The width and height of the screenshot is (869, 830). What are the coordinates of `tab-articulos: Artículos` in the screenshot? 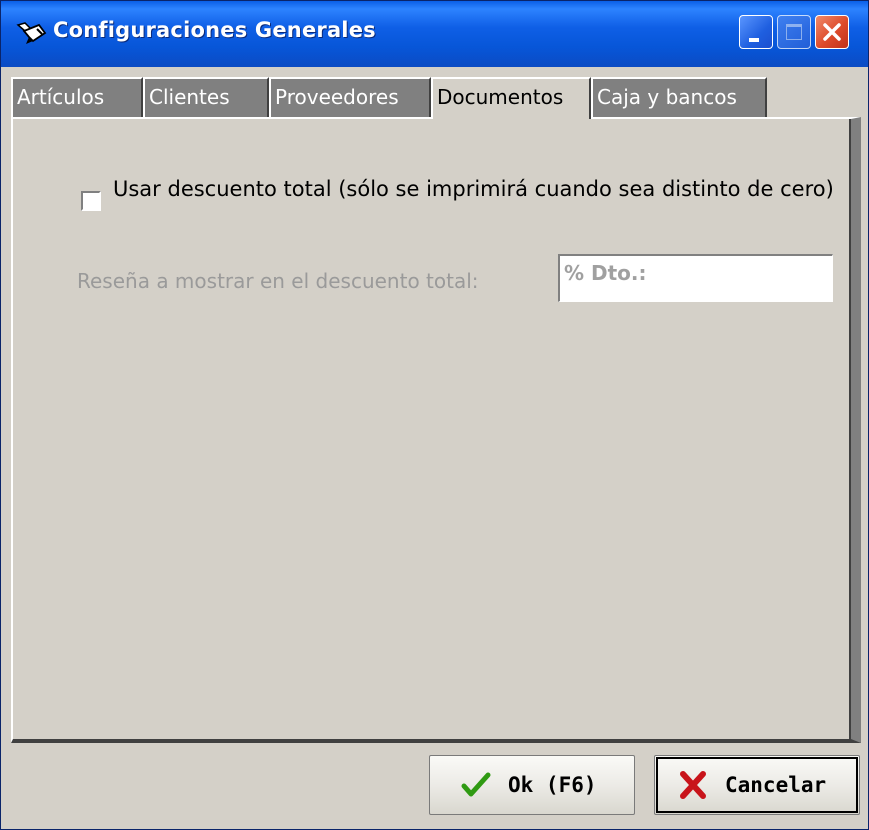 It's located at (77, 97).